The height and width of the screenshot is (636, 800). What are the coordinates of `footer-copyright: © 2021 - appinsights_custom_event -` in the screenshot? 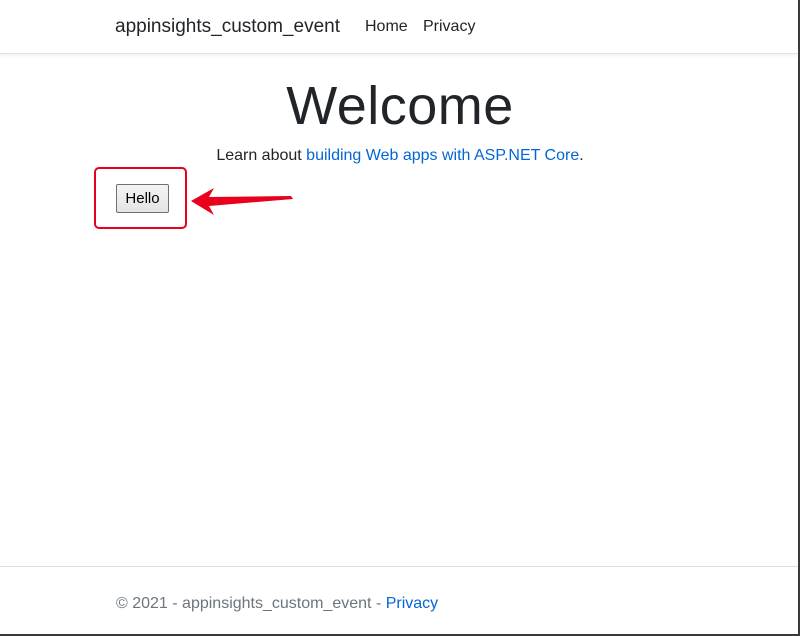 It's located at (251, 603).